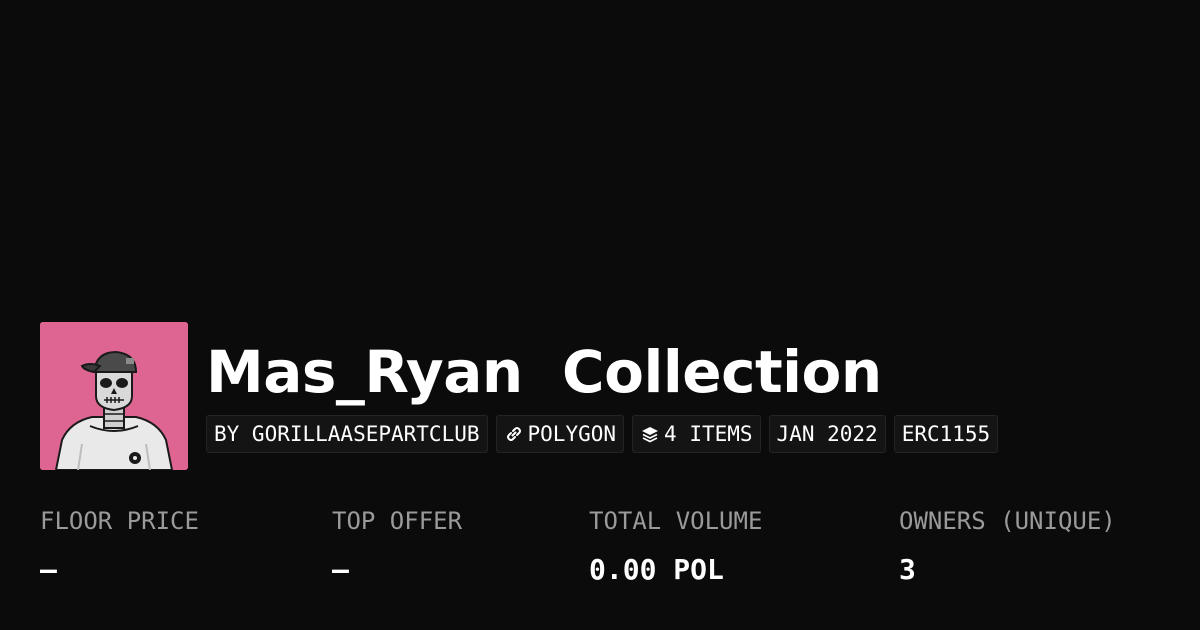 This screenshot has height=630, width=1200. Describe the element at coordinates (572, 434) in the screenshot. I see `chain-tag-label: POLYGON` at that location.